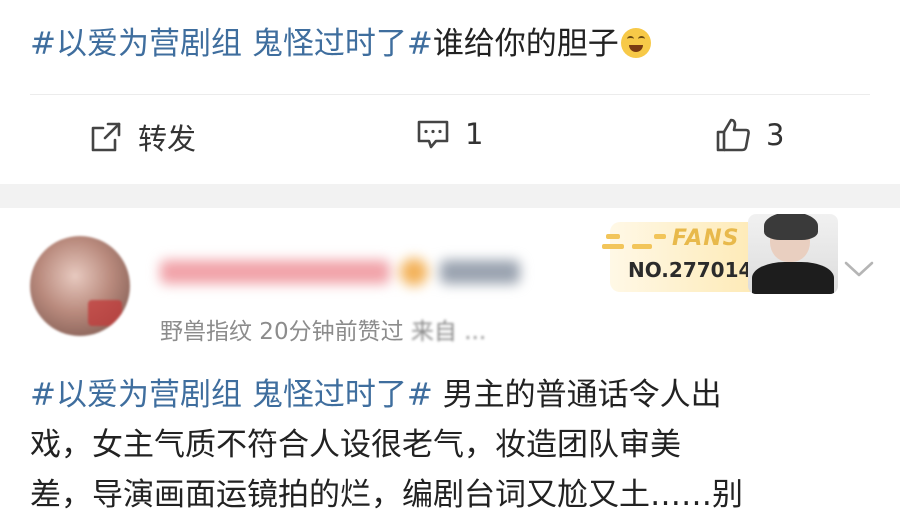 The height and width of the screenshot is (520, 900). What do you see at coordinates (167, 139) in the screenshot?
I see `repost-label: 转发` at bounding box center [167, 139].